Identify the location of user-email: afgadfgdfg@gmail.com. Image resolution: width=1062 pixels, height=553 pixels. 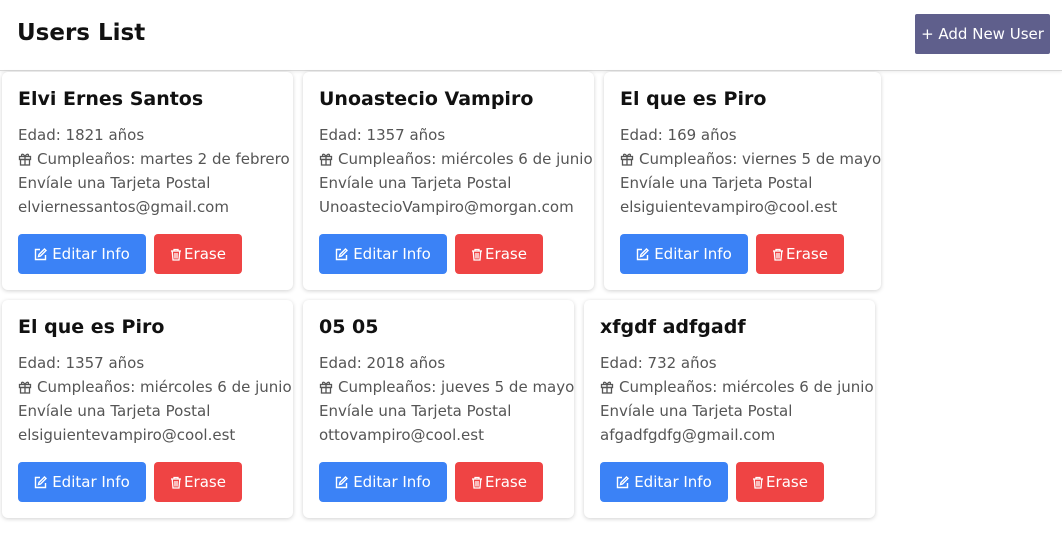
(688, 435).